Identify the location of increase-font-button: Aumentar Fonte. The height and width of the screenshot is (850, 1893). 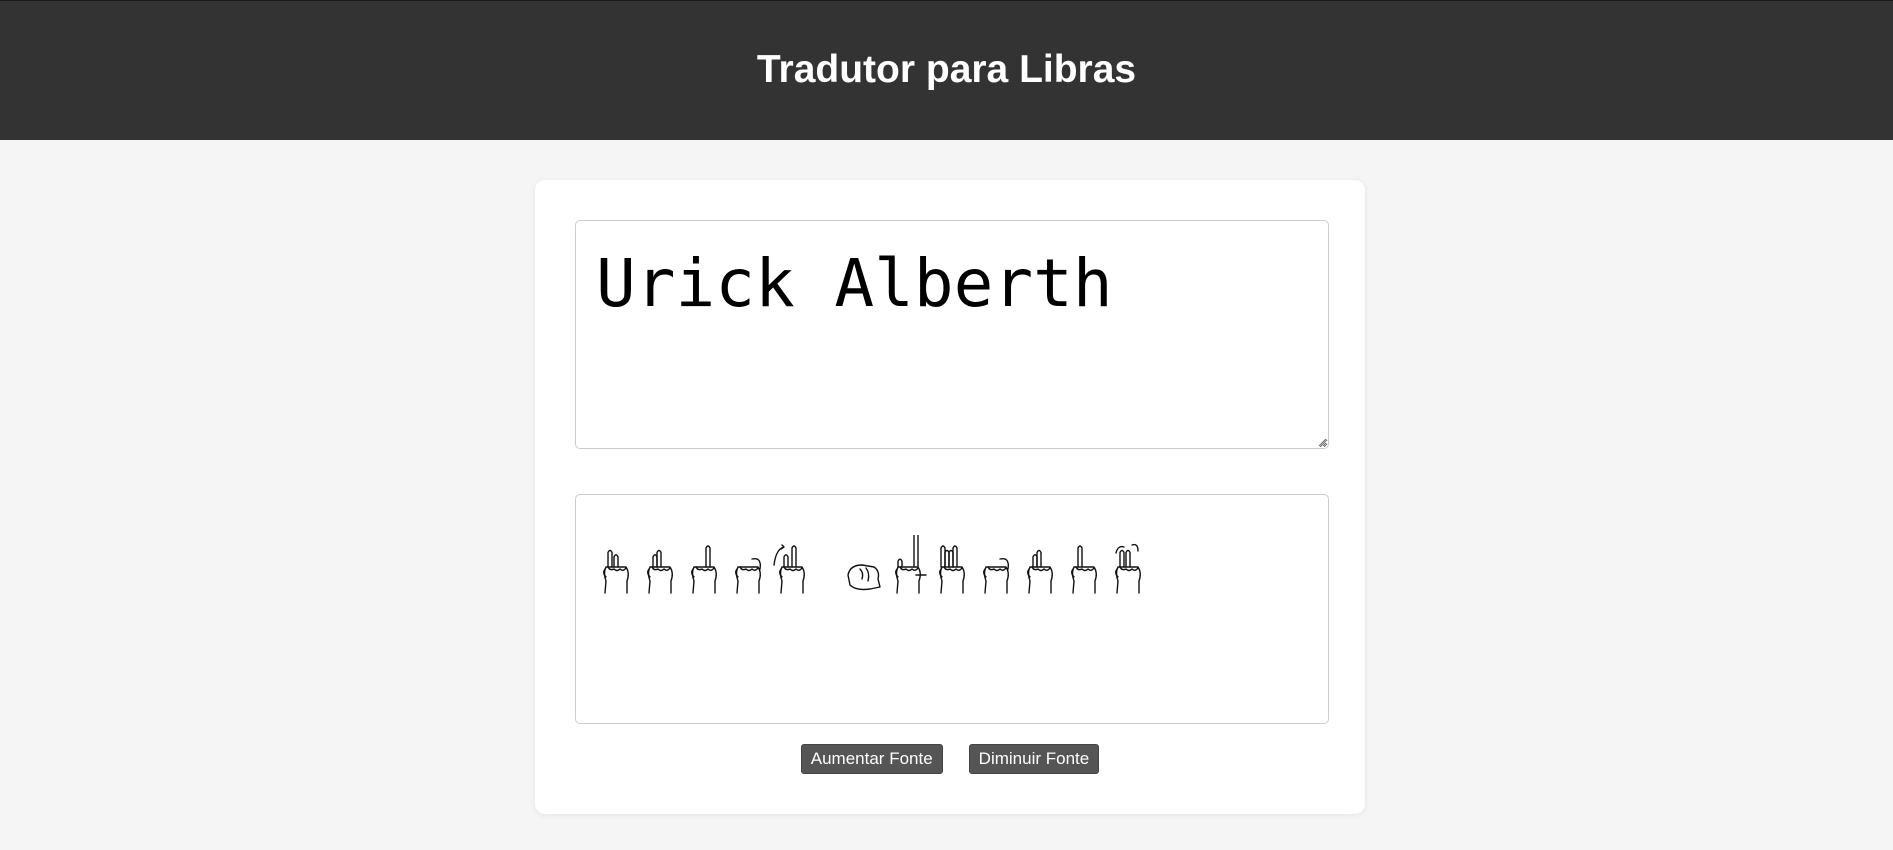
(871, 759).